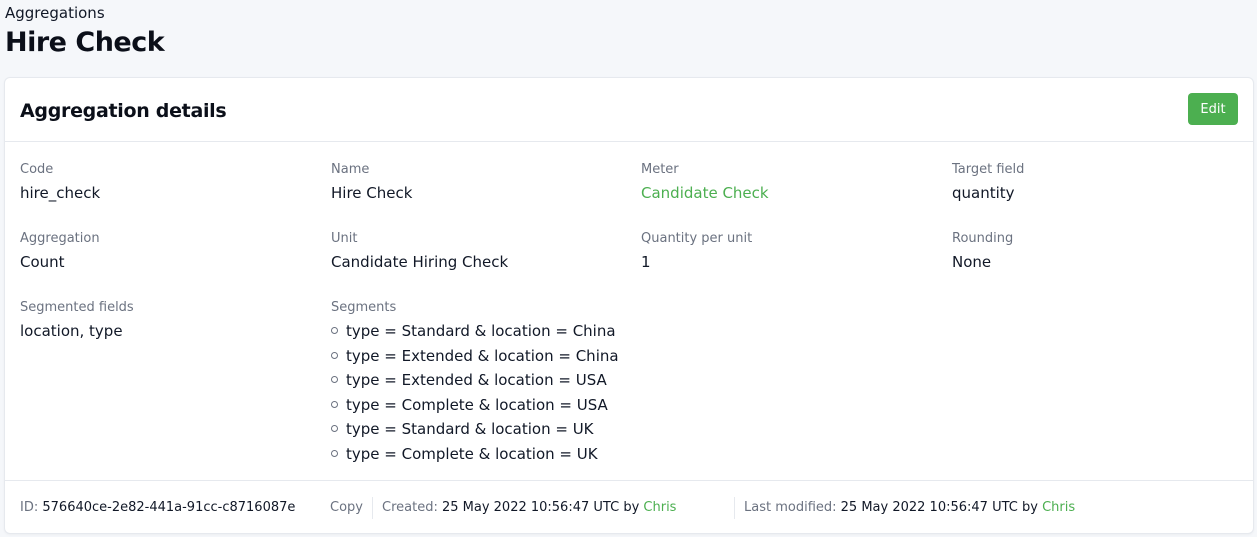  I want to click on created-value: 25 May 2022 10:56:47 UTC, so click(530, 507).